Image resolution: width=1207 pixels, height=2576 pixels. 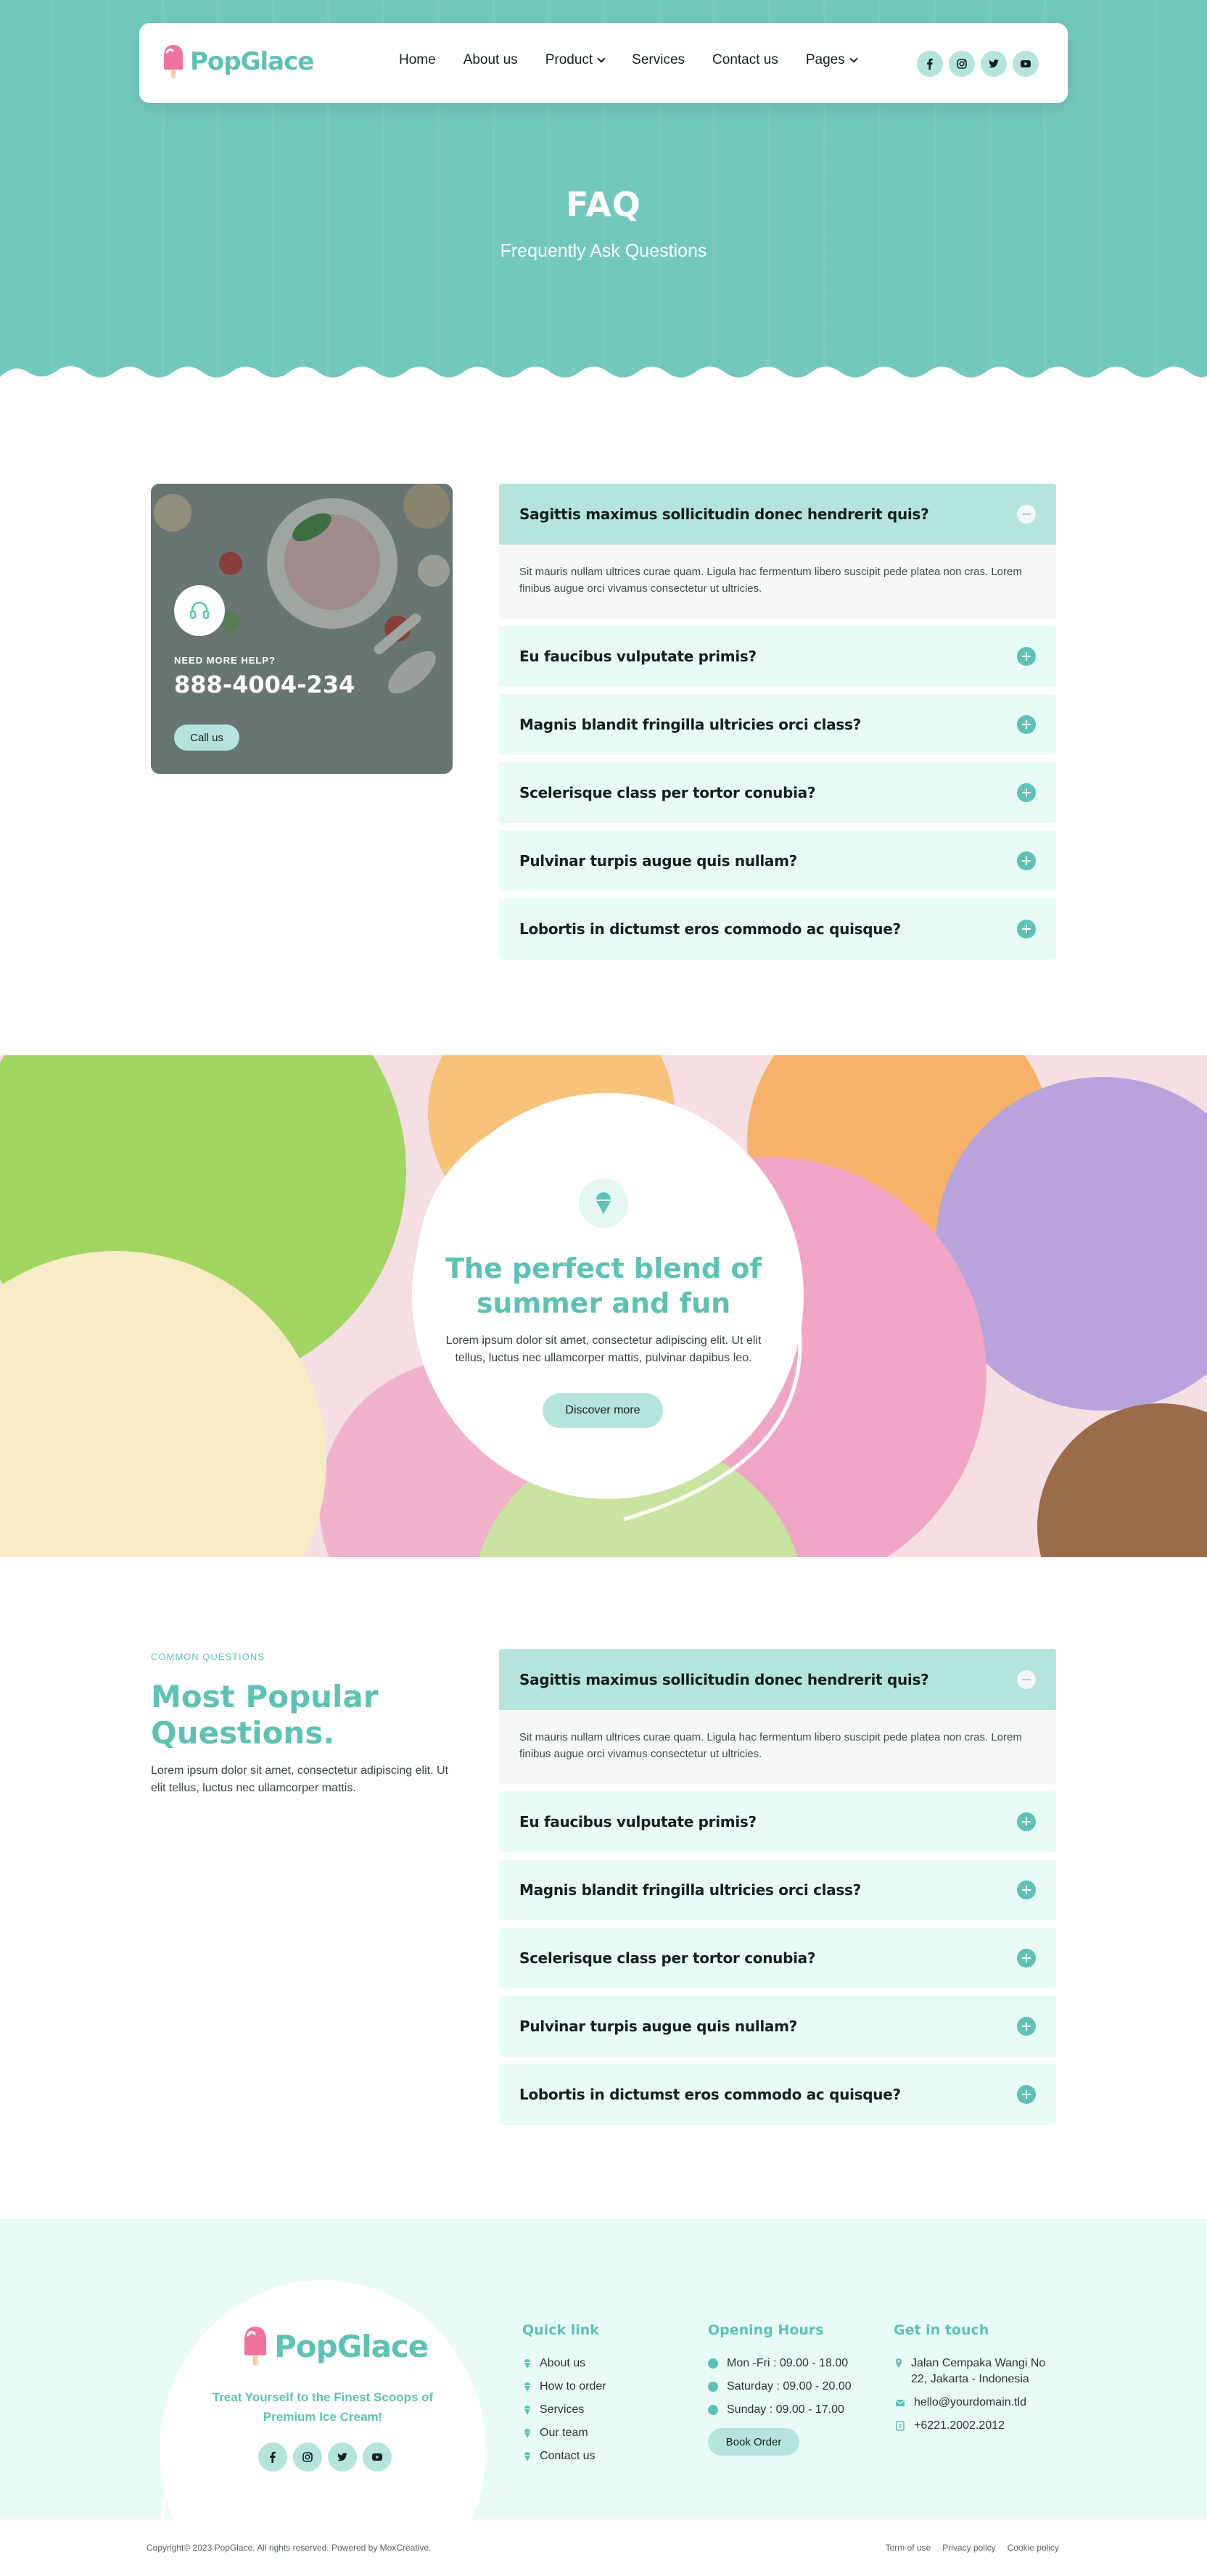 What do you see at coordinates (908, 2548) in the screenshot?
I see `terms-link: Term of use` at bounding box center [908, 2548].